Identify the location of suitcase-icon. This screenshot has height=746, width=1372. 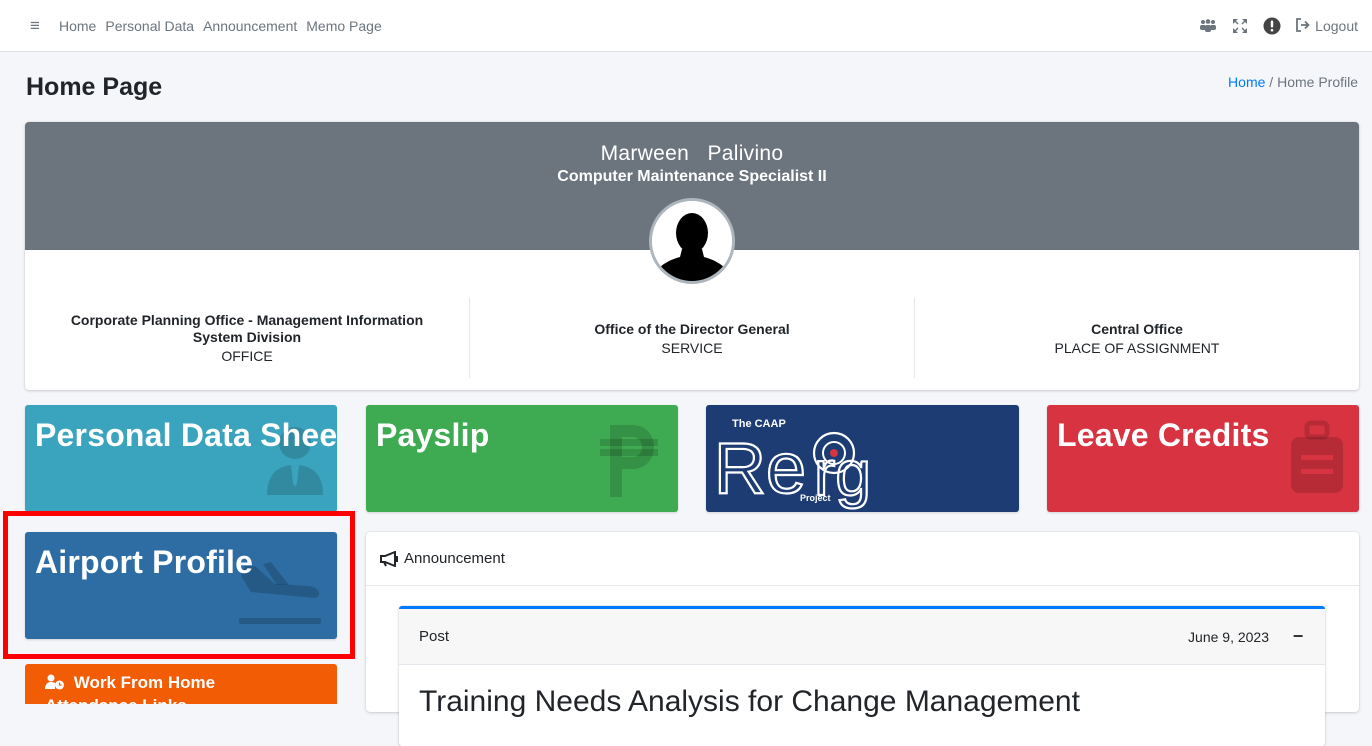
(1317, 456).